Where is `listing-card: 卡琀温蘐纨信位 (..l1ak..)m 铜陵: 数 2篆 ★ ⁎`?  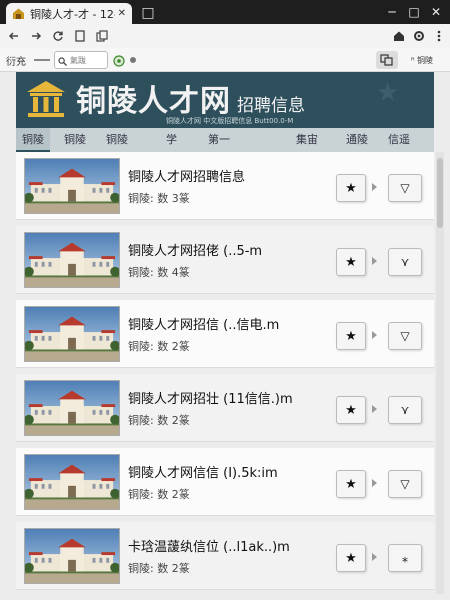
listing-card: 卡琀温蘐纨信位 (..l1ak..)m 铜陵: 数 2篆 ★ ⁎ is located at coordinates (225, 556).